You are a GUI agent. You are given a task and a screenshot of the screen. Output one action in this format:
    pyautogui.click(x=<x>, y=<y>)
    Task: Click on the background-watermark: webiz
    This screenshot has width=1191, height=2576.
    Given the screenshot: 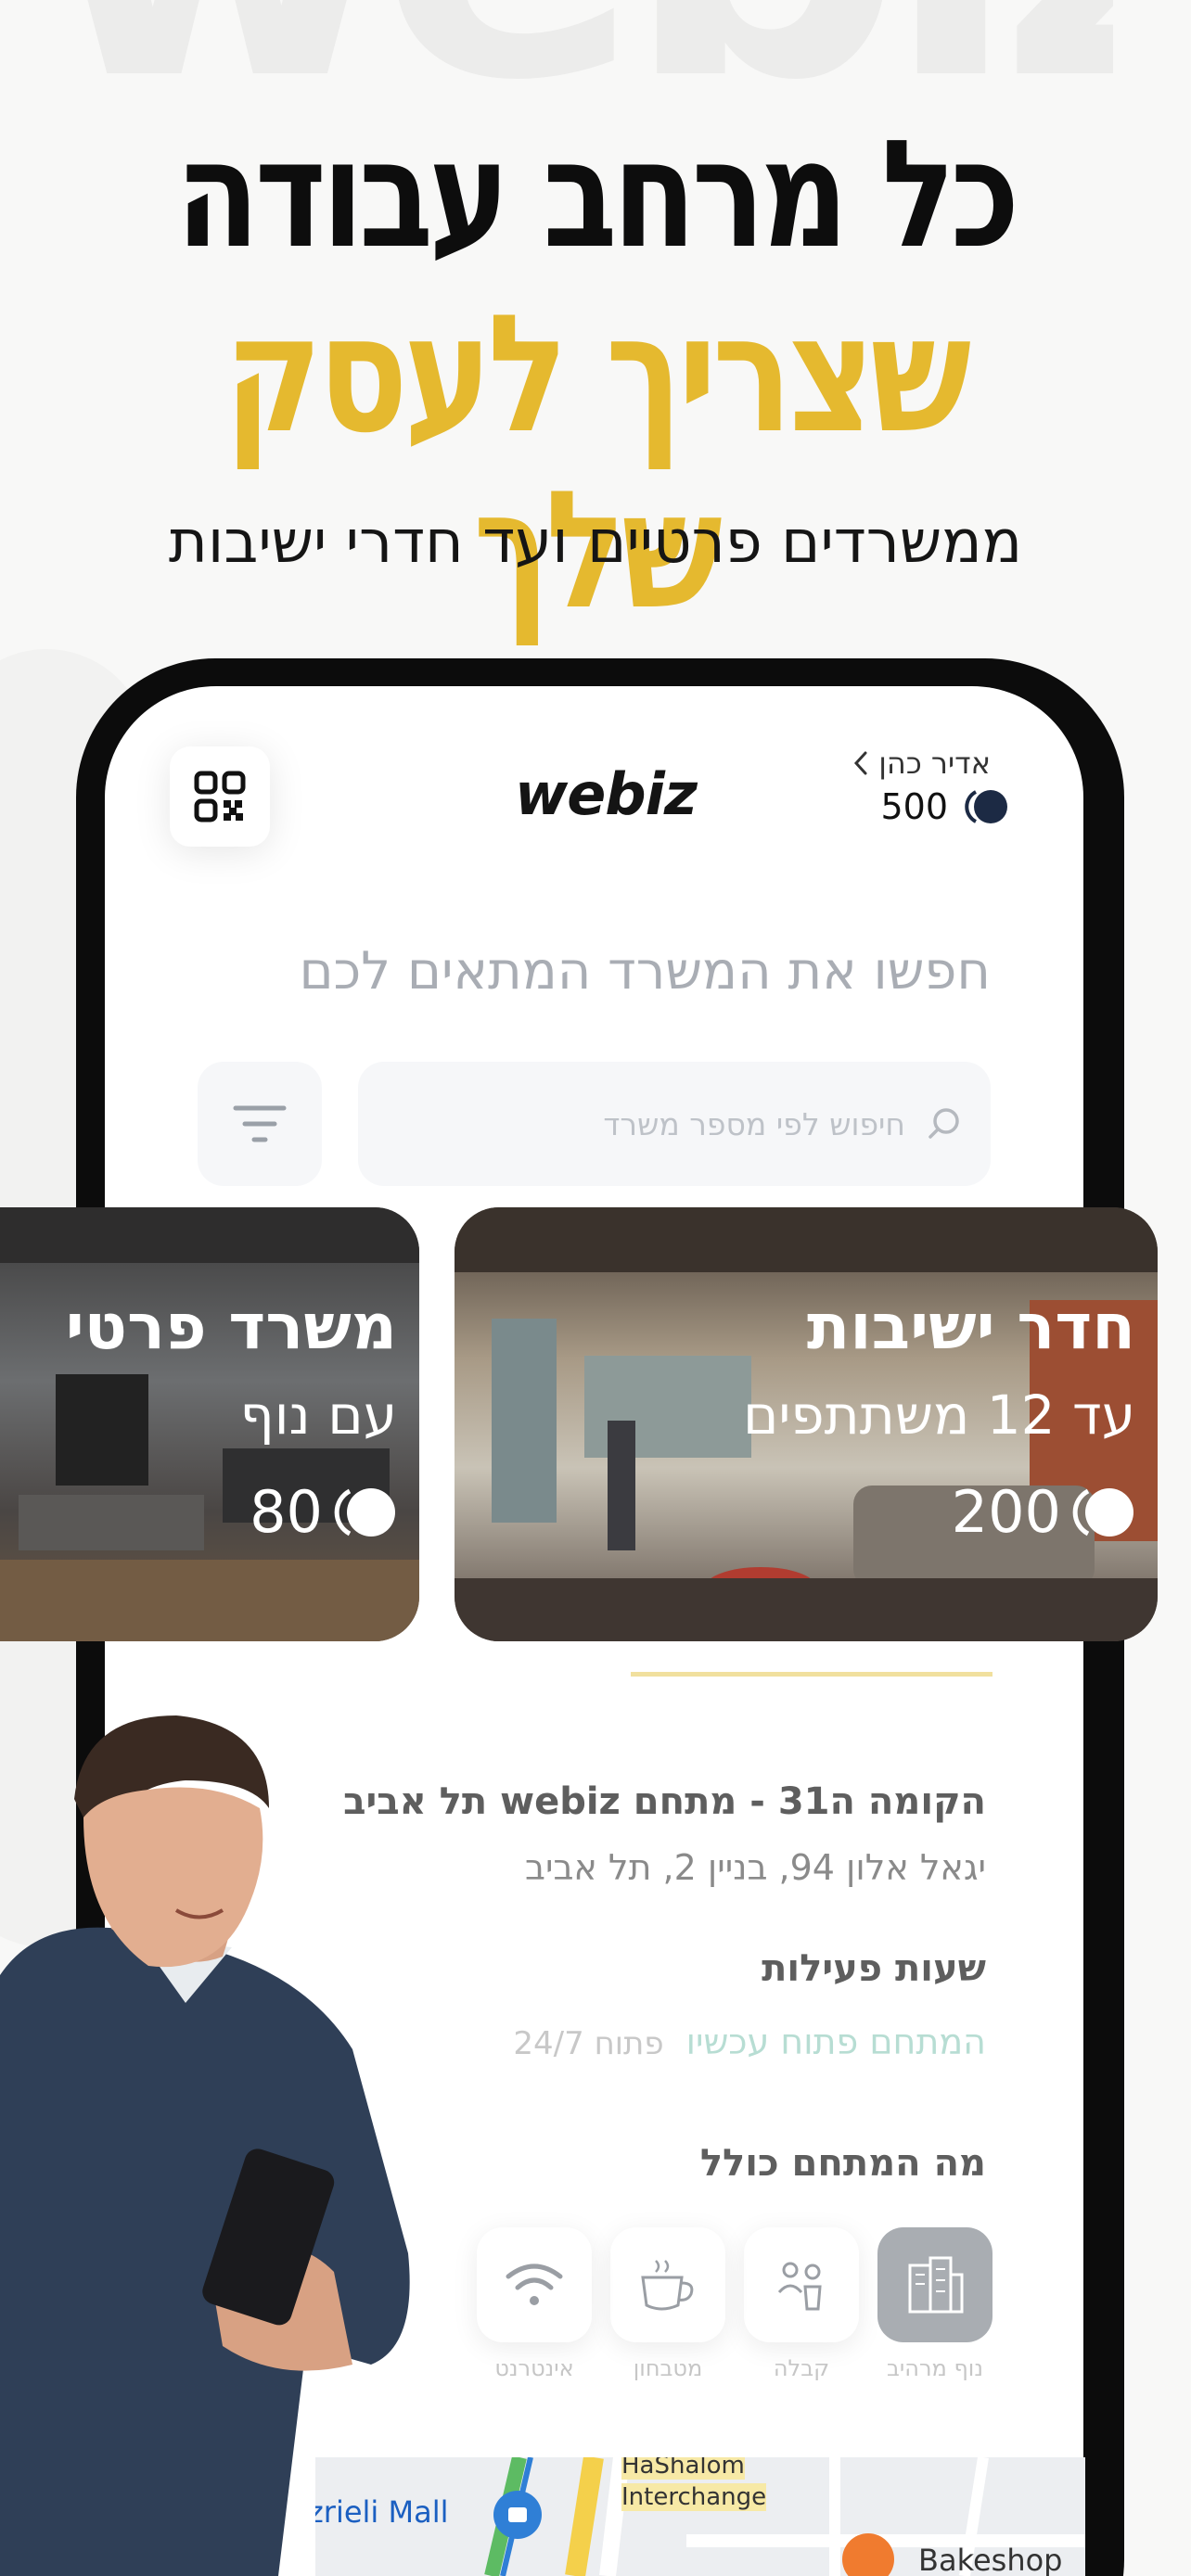 What is the action you would take?
    pyautogui.click(x=575, y=46)
    